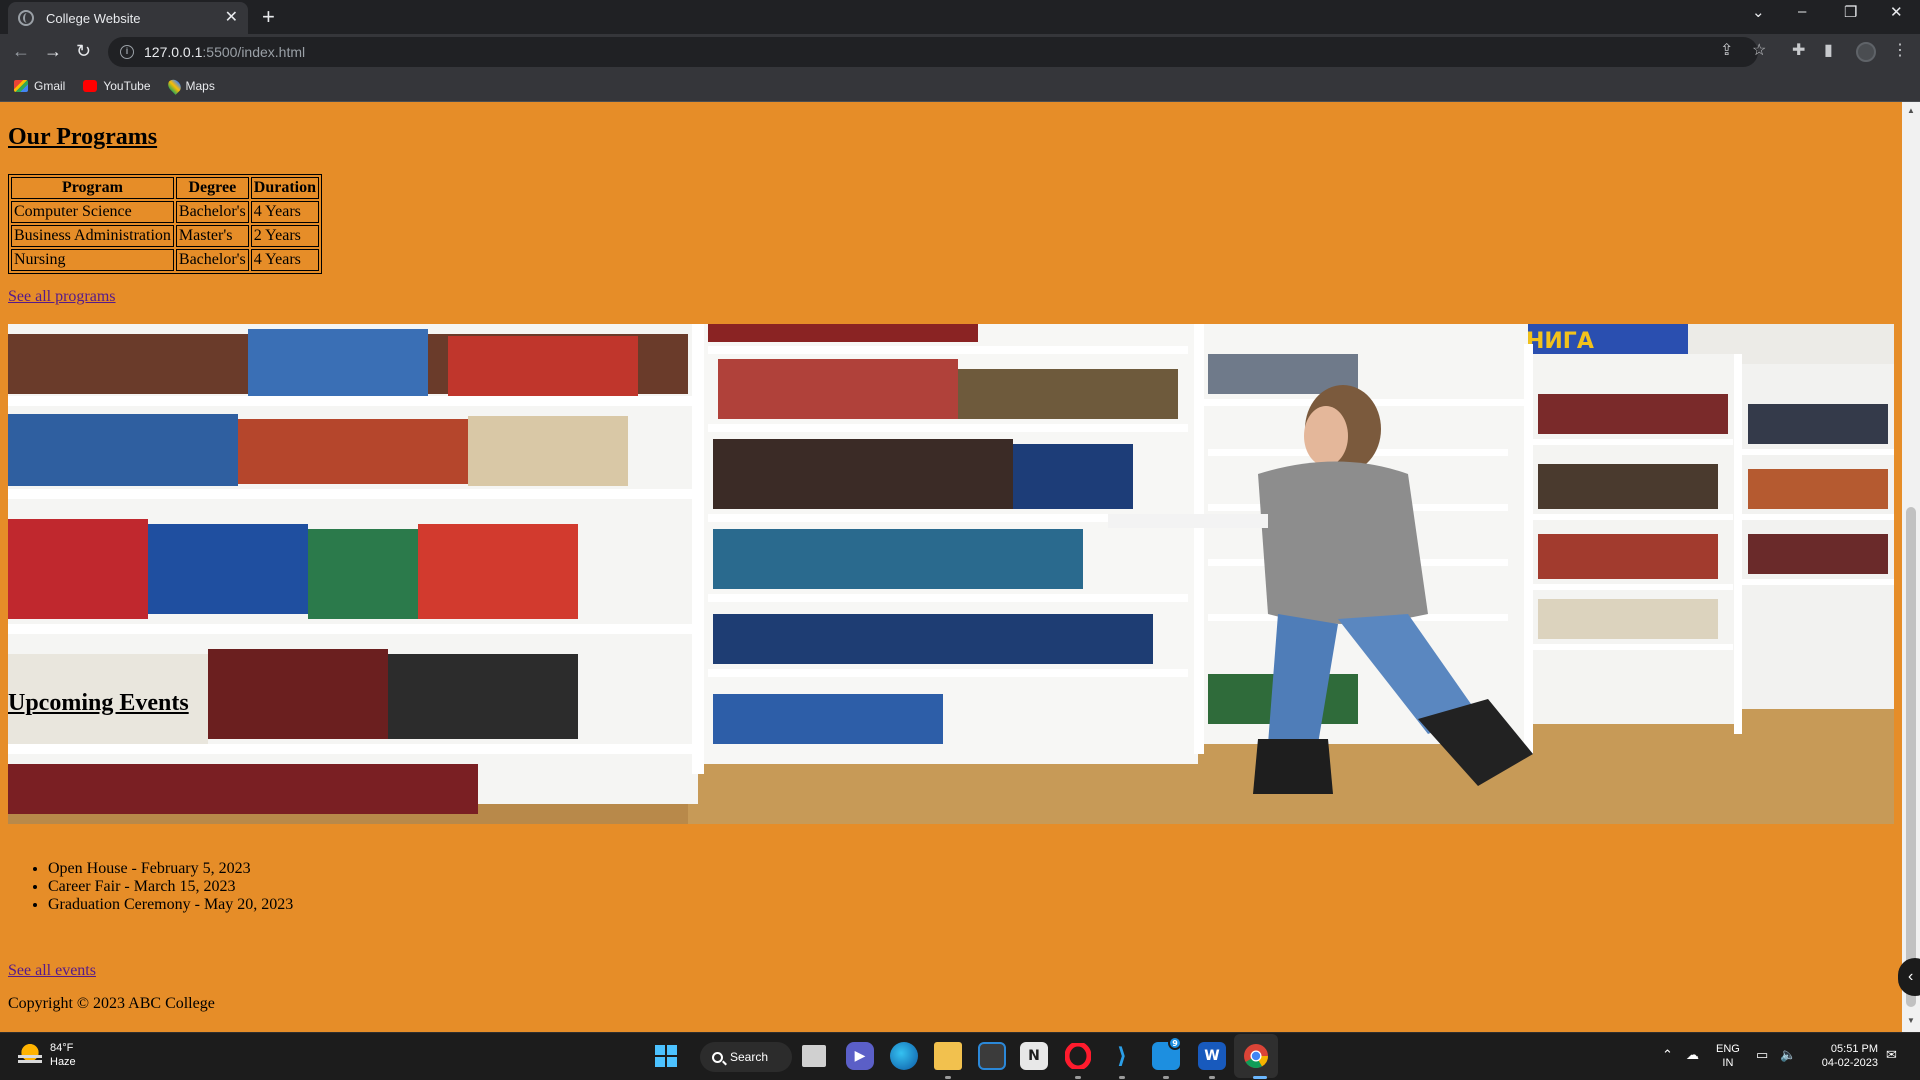 This screenshot has width=1920, height=1080. Describe the element at coordinates (948, 1056) in the screenshot. I see `file-explorer-icon` at that location.